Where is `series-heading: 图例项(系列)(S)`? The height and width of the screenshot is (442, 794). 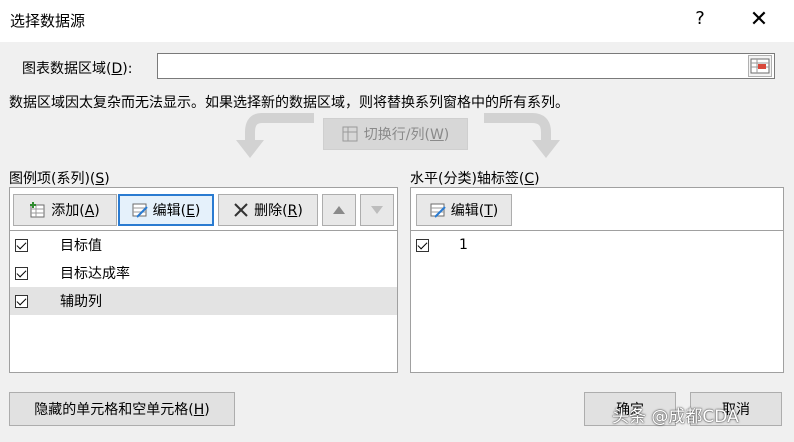 series-heading: 图例项(系列)(S) is located at coordinates (59, 179).